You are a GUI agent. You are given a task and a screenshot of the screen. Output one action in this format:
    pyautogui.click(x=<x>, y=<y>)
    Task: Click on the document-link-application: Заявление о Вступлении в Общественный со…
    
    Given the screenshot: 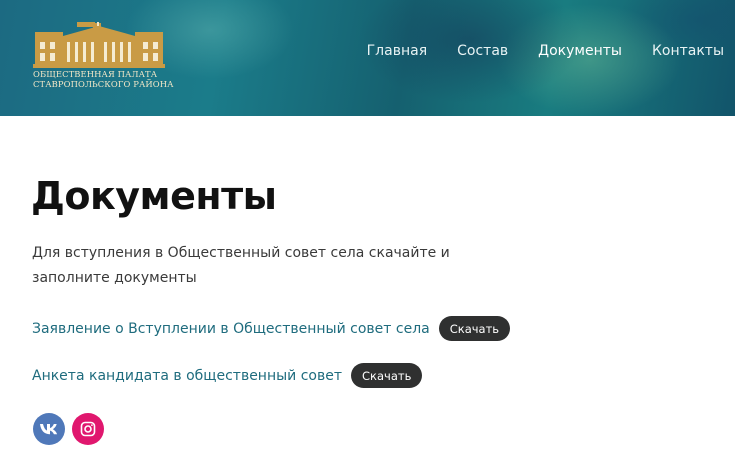 What is the action you would take?
    pyautogui.click(x=231, y=329)
    